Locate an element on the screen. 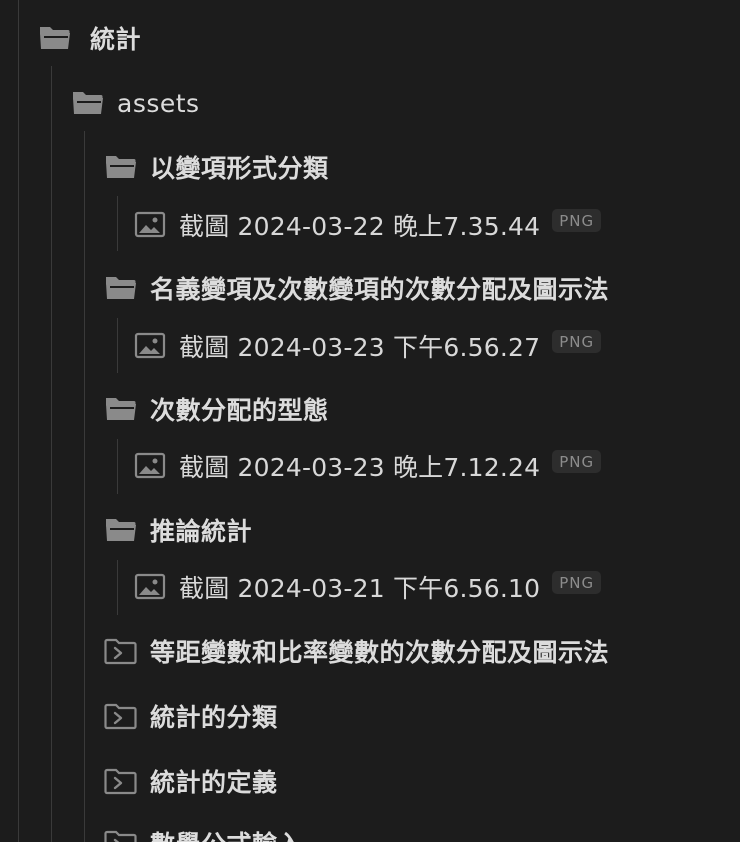 Image resolution: width=740 pixels, height=842 pixels. folder-label: 名義變項及次數變項的次數分配及圖示法 is located at coordinates (380, 289).